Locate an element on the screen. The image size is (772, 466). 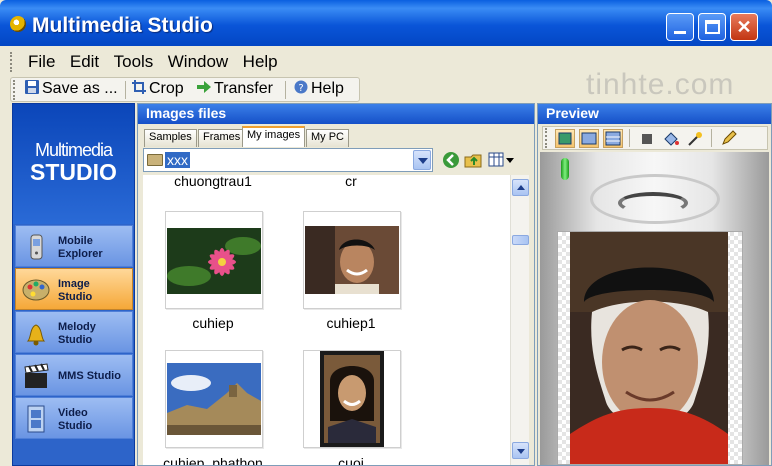
minimize-icon is located at coordinates (680, 32).